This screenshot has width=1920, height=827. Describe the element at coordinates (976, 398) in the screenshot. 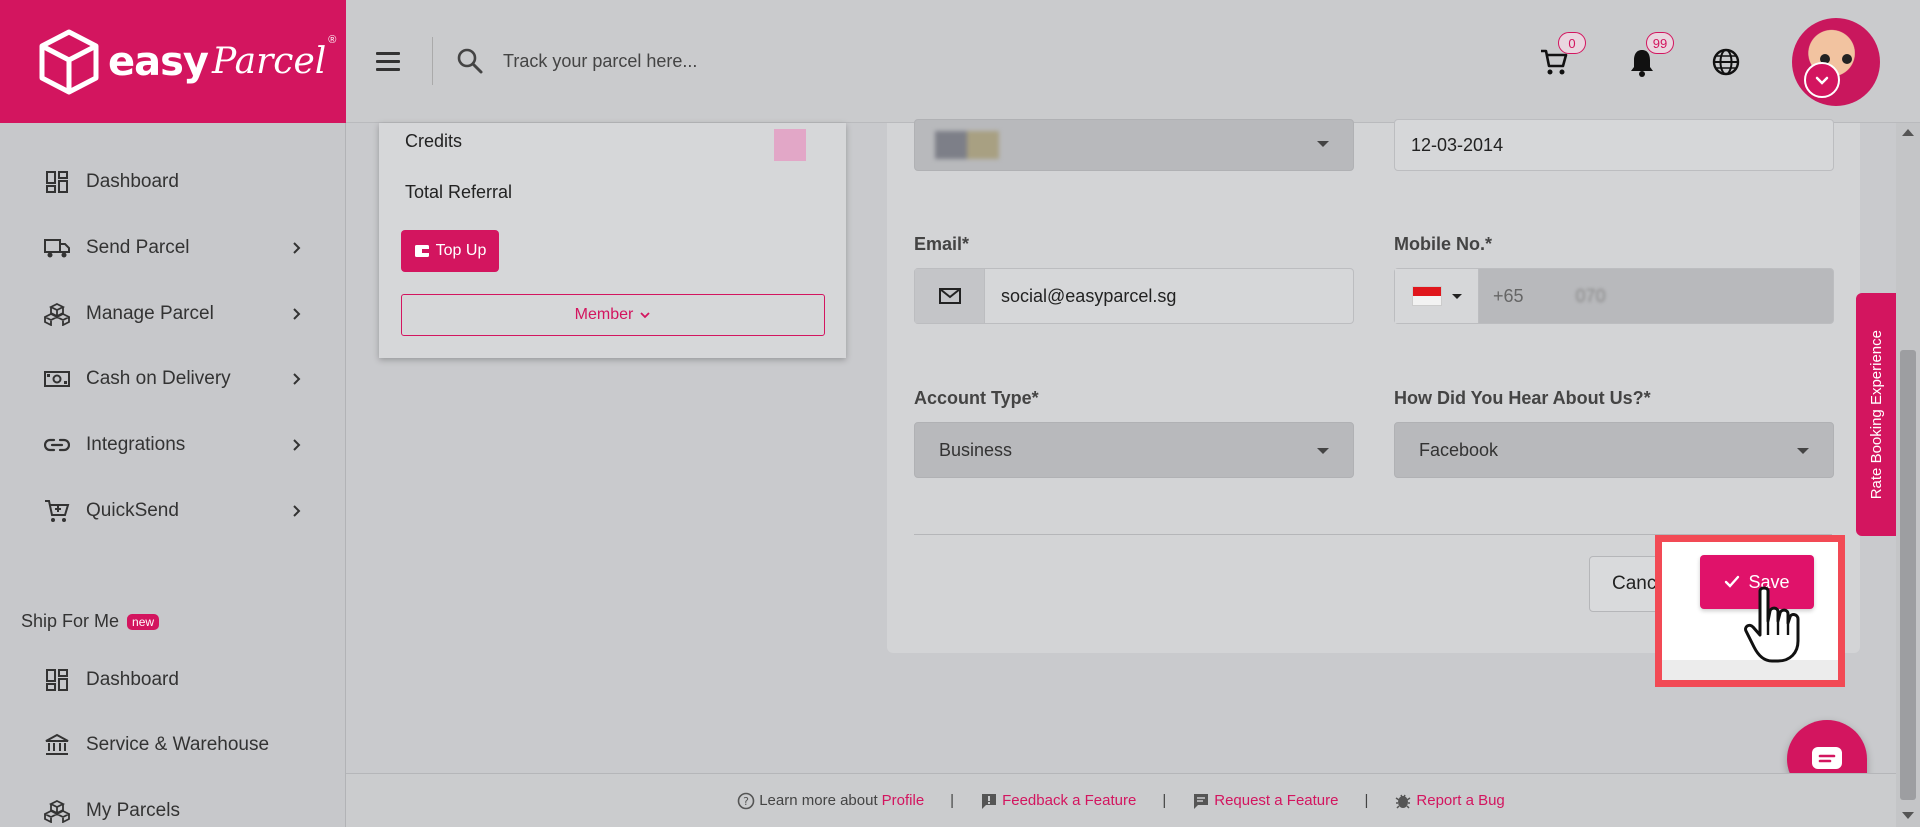

I see `account-type-label: Account Type*` at that location.